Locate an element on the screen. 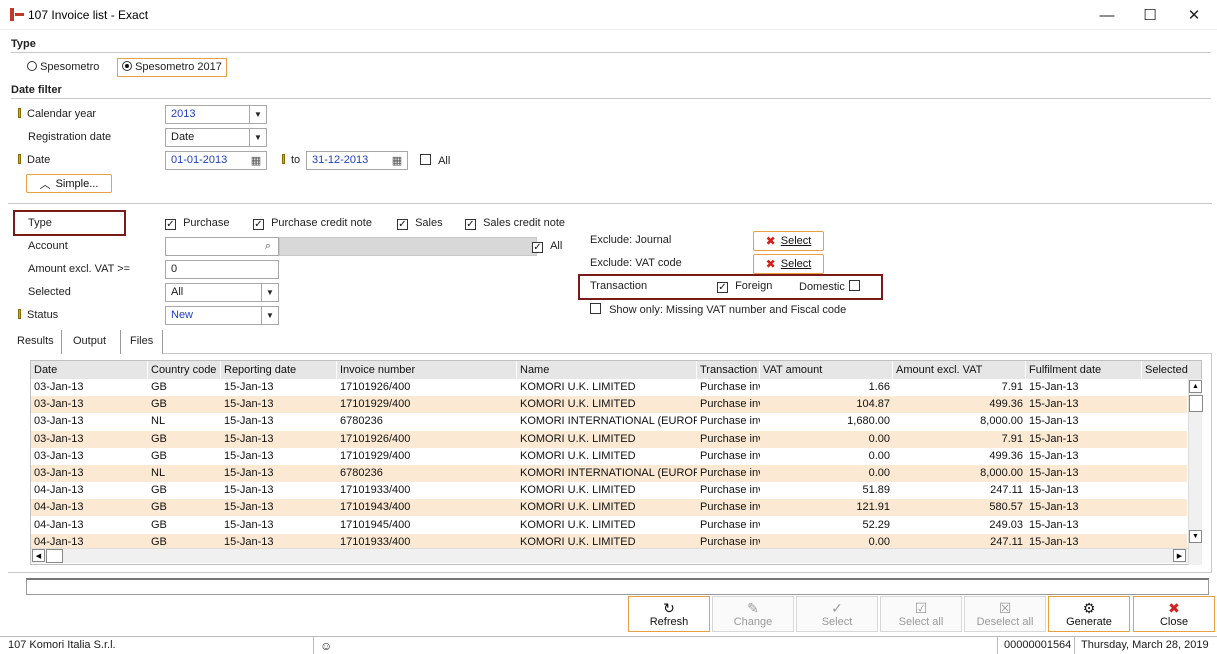 This screenshot has height=654, width=1217. deselect-all-button: ☒ Deselect all is located at coordinates (1005, 614).